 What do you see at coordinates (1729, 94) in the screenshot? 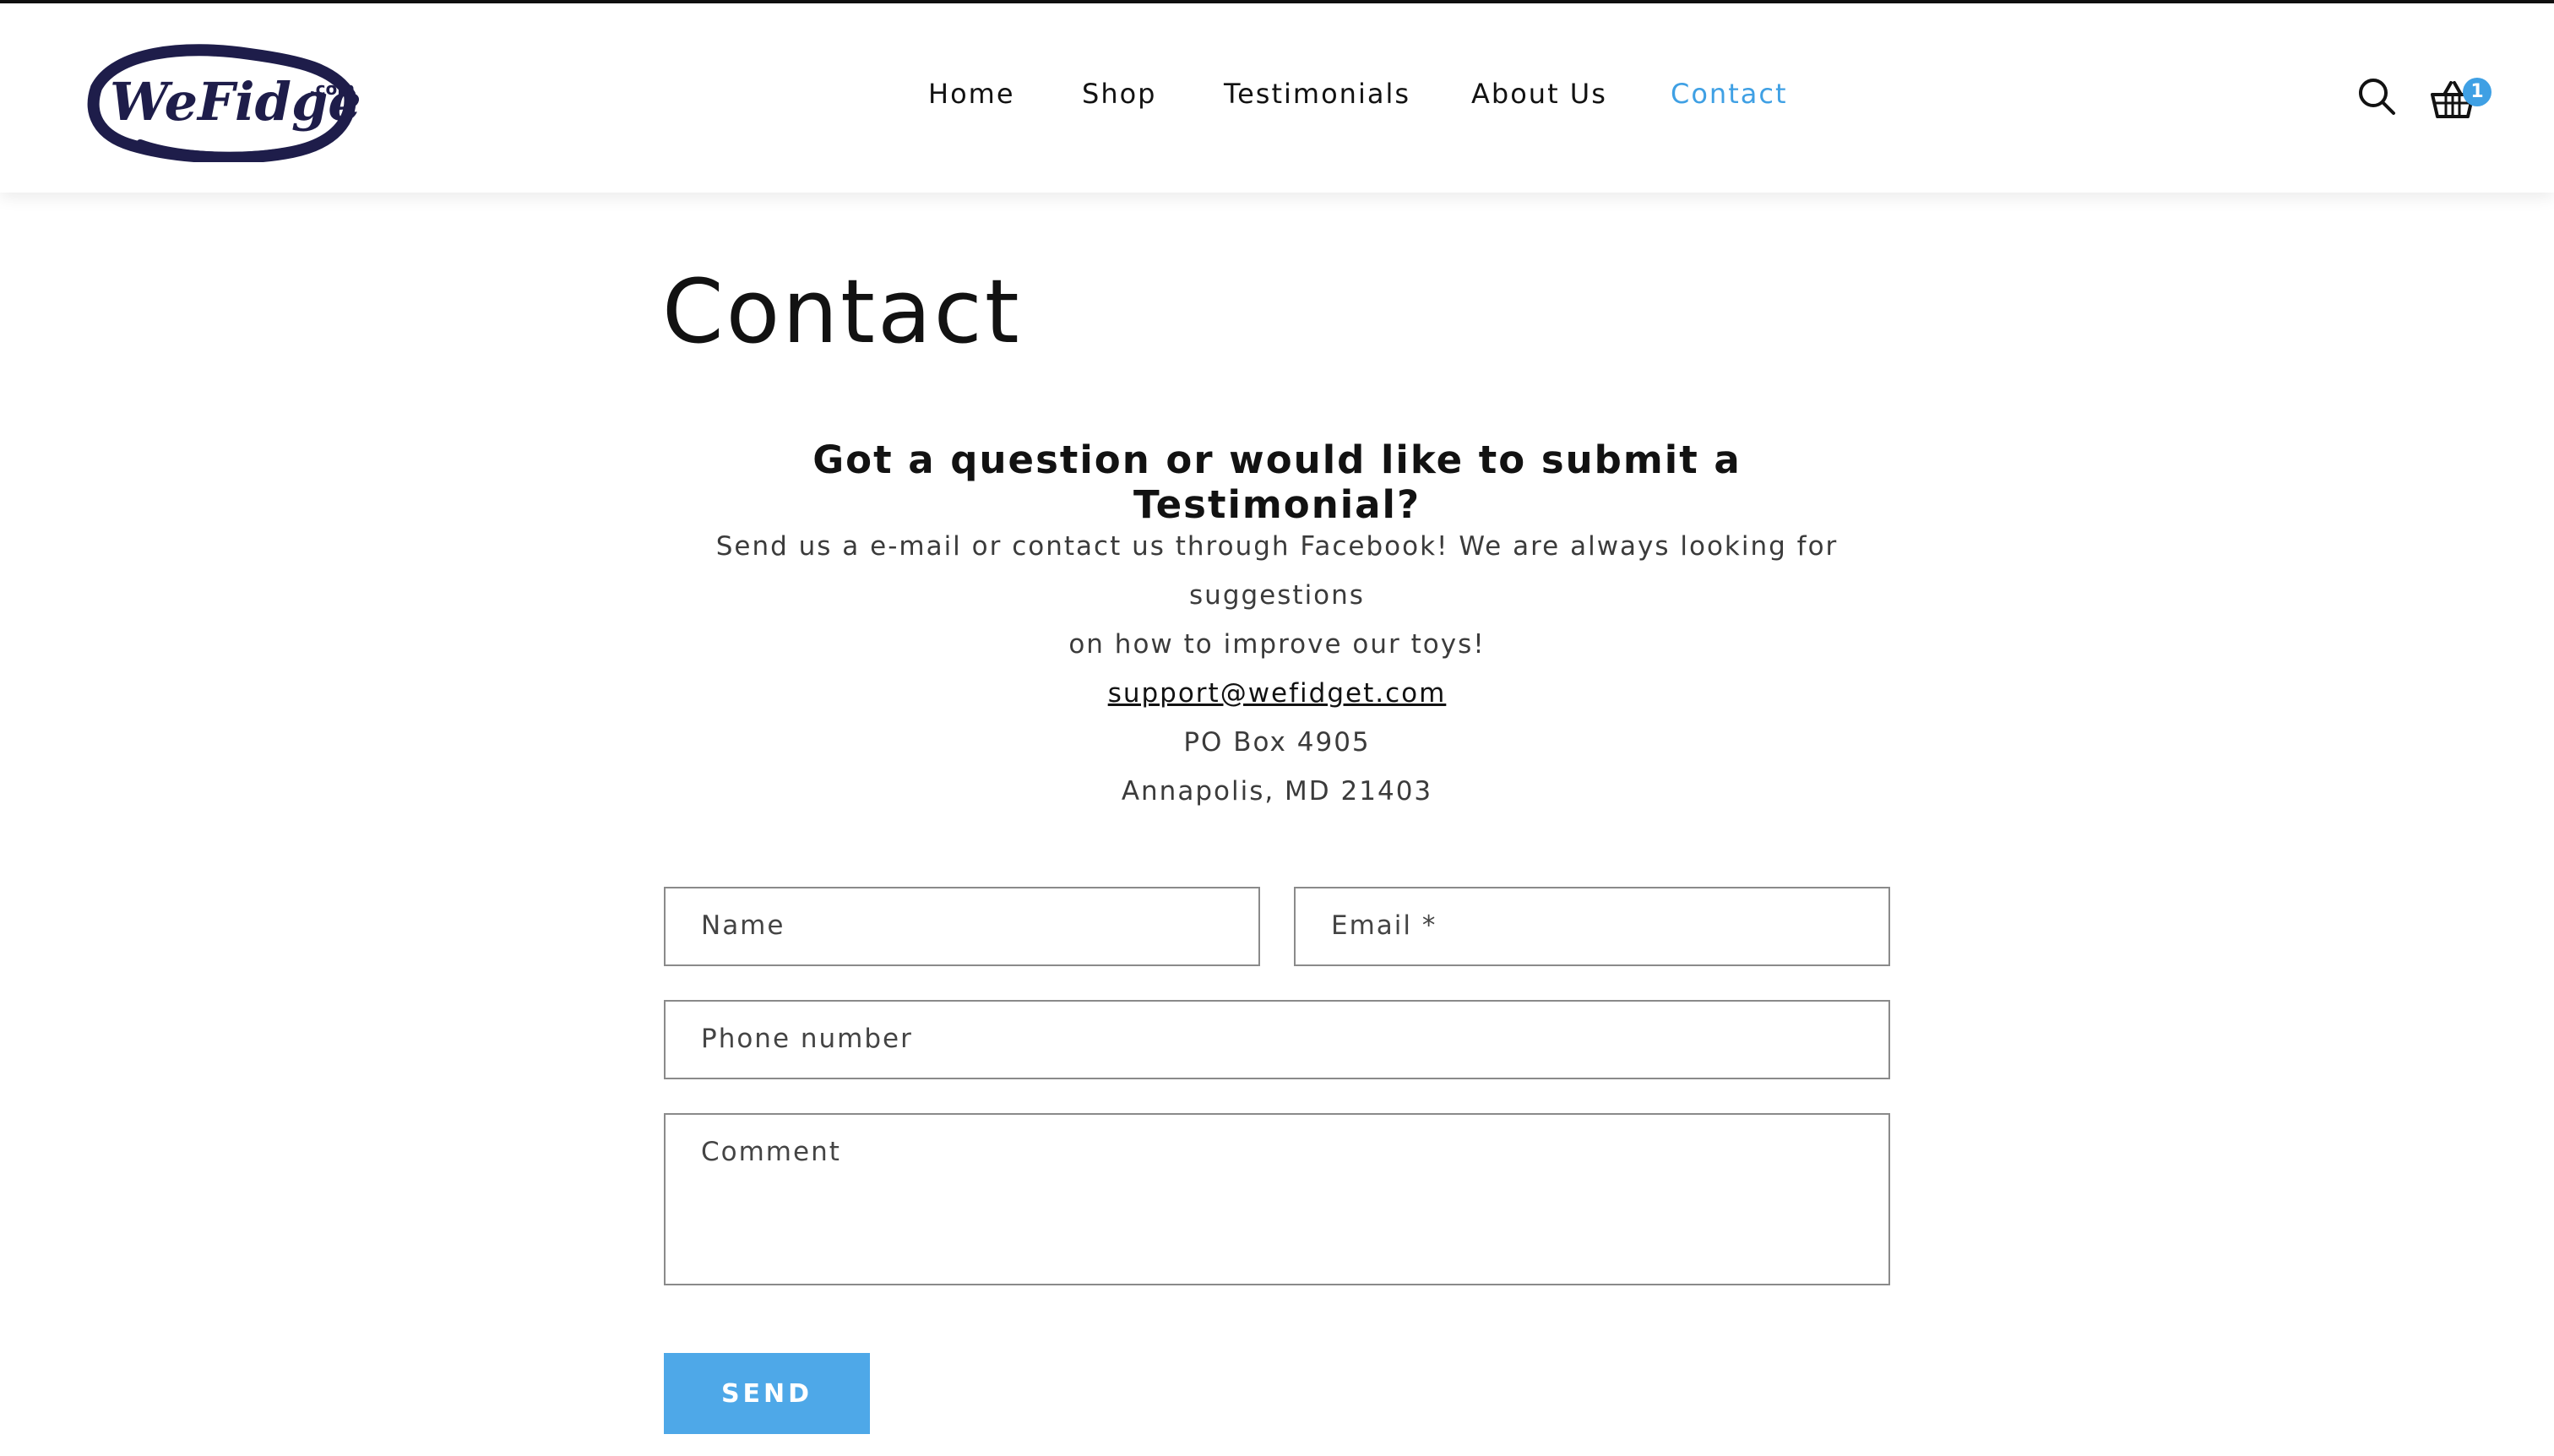
I see `nav-contact: Contact` at bounding box center [1729, 94].